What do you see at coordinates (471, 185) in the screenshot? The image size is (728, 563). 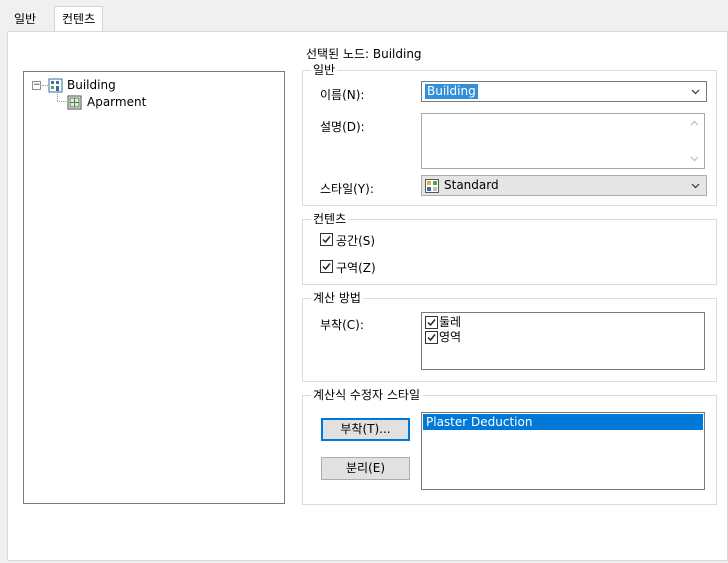 I see `style-value: Standard` at bounding box center [471, 185].